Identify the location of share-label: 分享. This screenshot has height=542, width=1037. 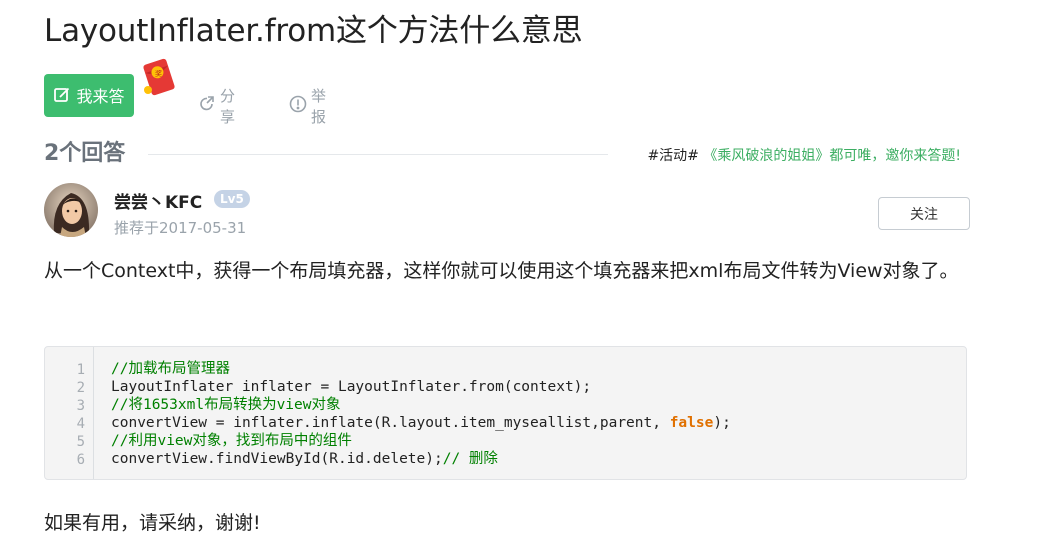
(228, 106).